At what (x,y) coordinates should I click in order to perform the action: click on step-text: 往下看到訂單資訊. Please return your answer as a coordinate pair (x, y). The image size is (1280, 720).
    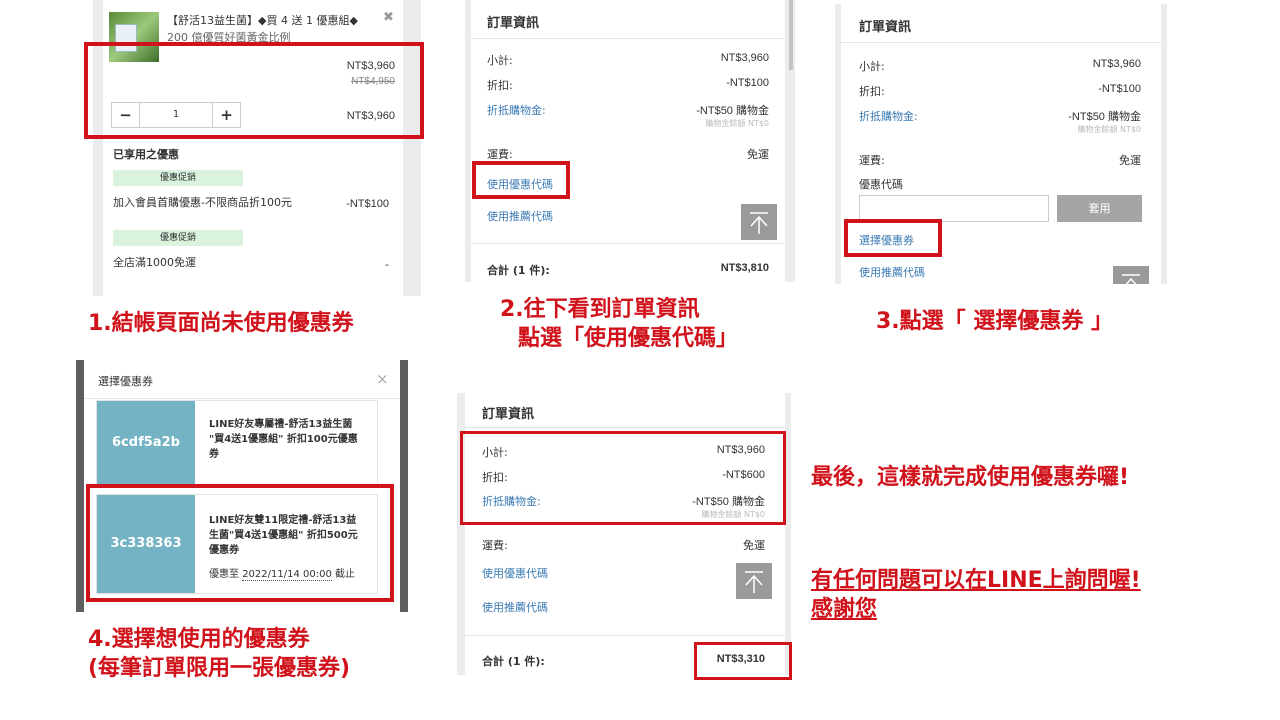
    Looking at the image, I should click on (611, 309).